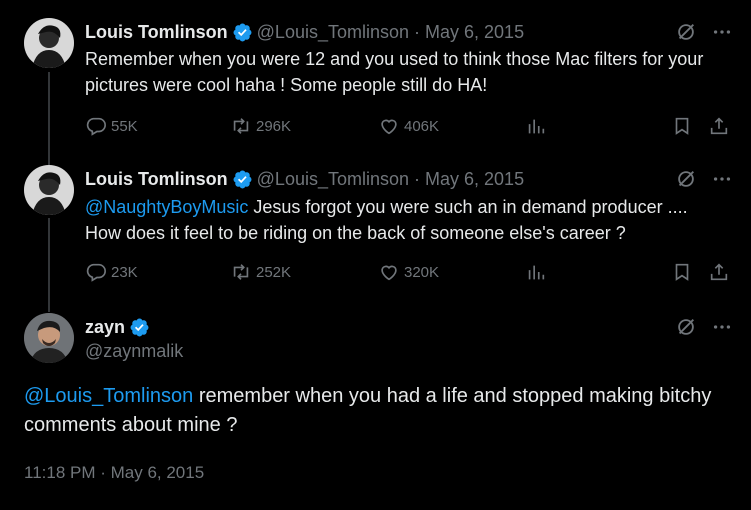 The image size is (751, 510). I want to click on like-count: 406K, so click(422, 126).